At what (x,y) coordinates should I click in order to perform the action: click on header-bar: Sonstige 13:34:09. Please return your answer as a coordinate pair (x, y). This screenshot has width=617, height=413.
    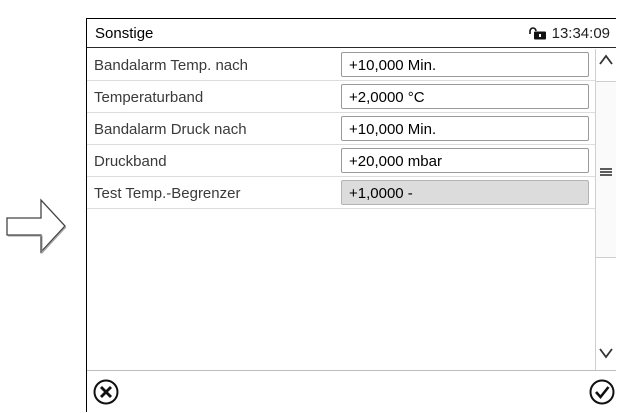
    Looking at the image, I should click on (351, 33).